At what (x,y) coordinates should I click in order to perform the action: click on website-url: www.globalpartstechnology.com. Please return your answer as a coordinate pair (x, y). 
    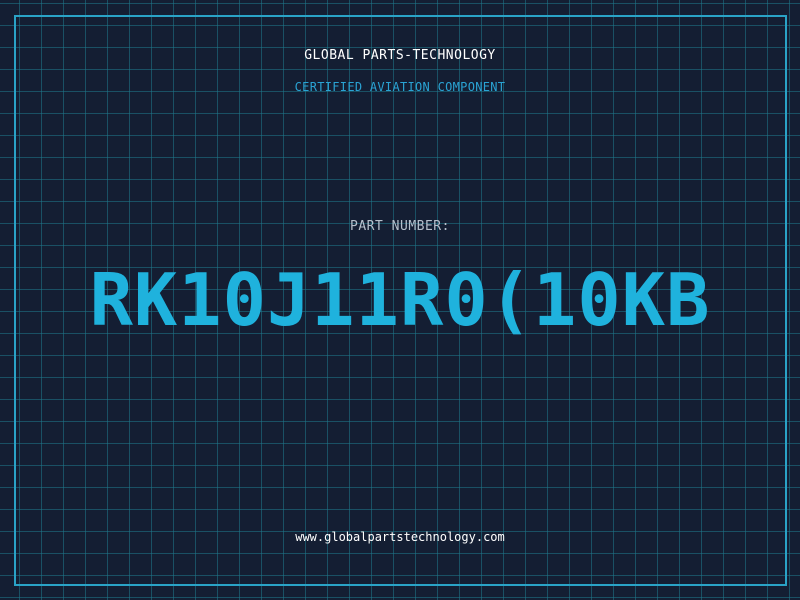
    Looking at the image, I should click on (400, 537).